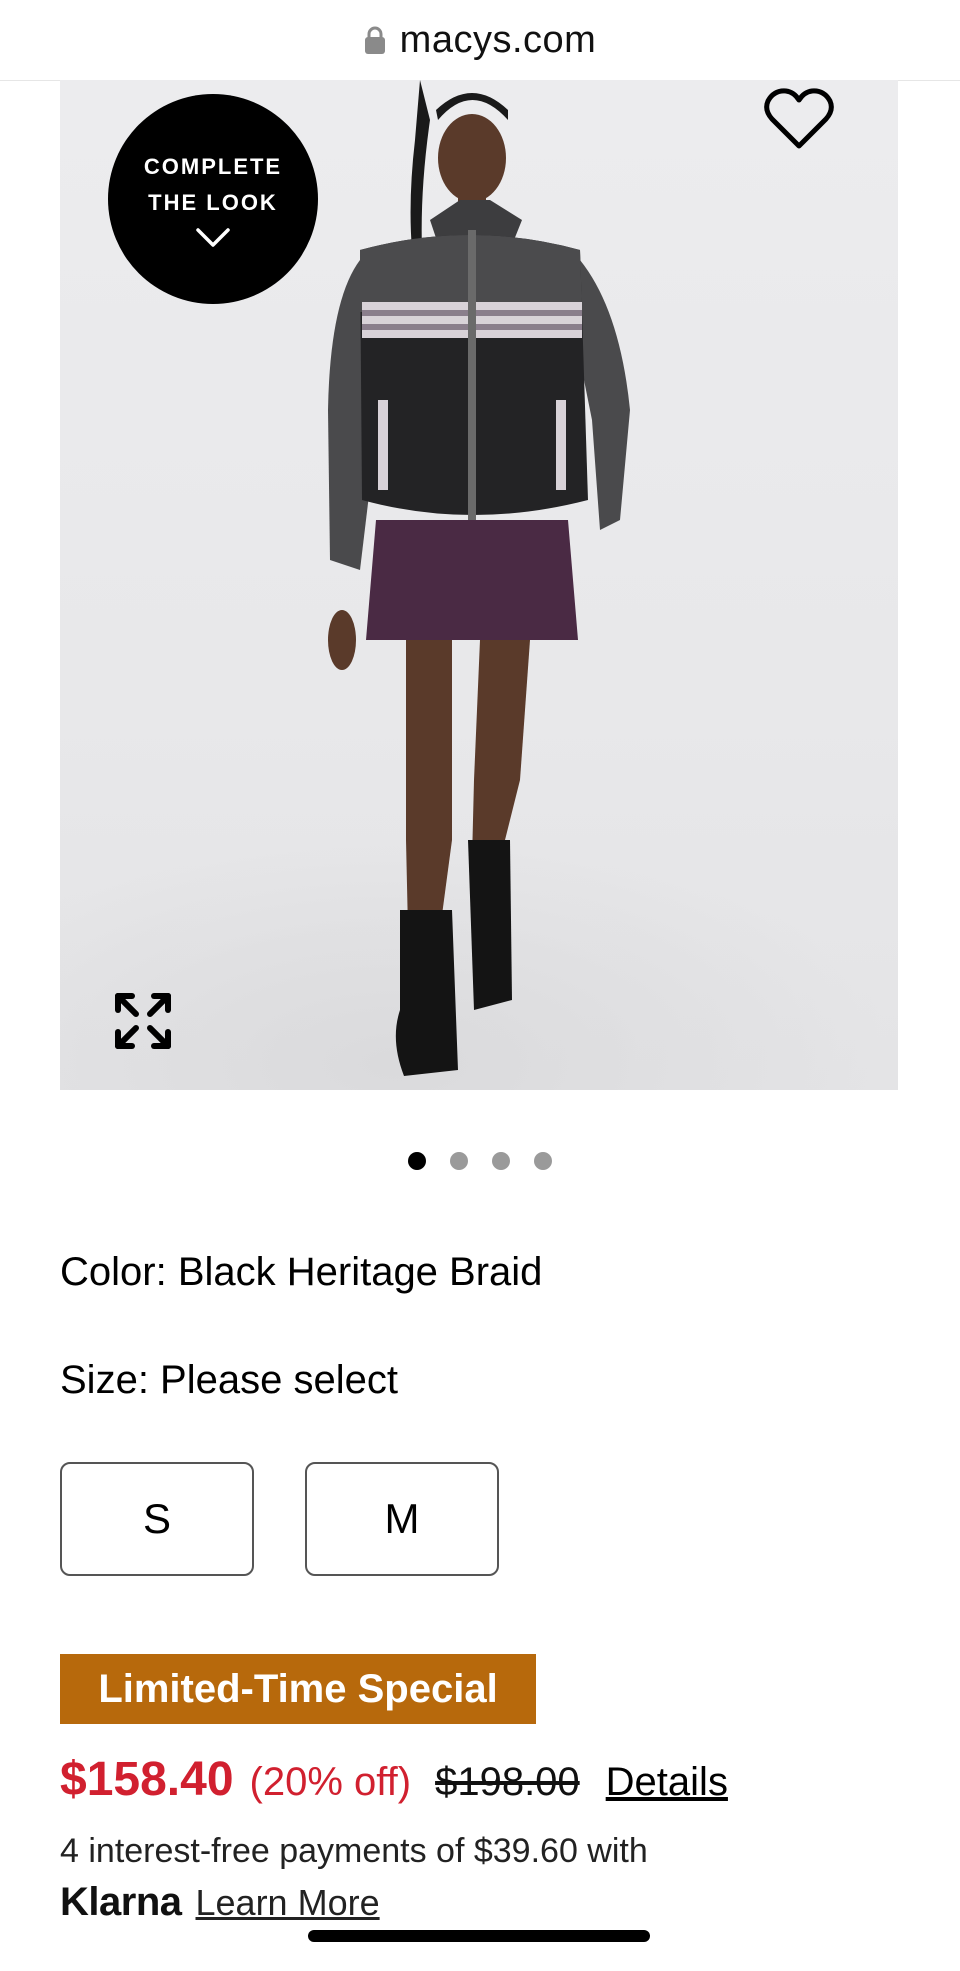 This screenshot has width=960, height=1971. Describe the element at coordinates (213, 237) in the screenshot. I see `chevron-down-icon` at that location.